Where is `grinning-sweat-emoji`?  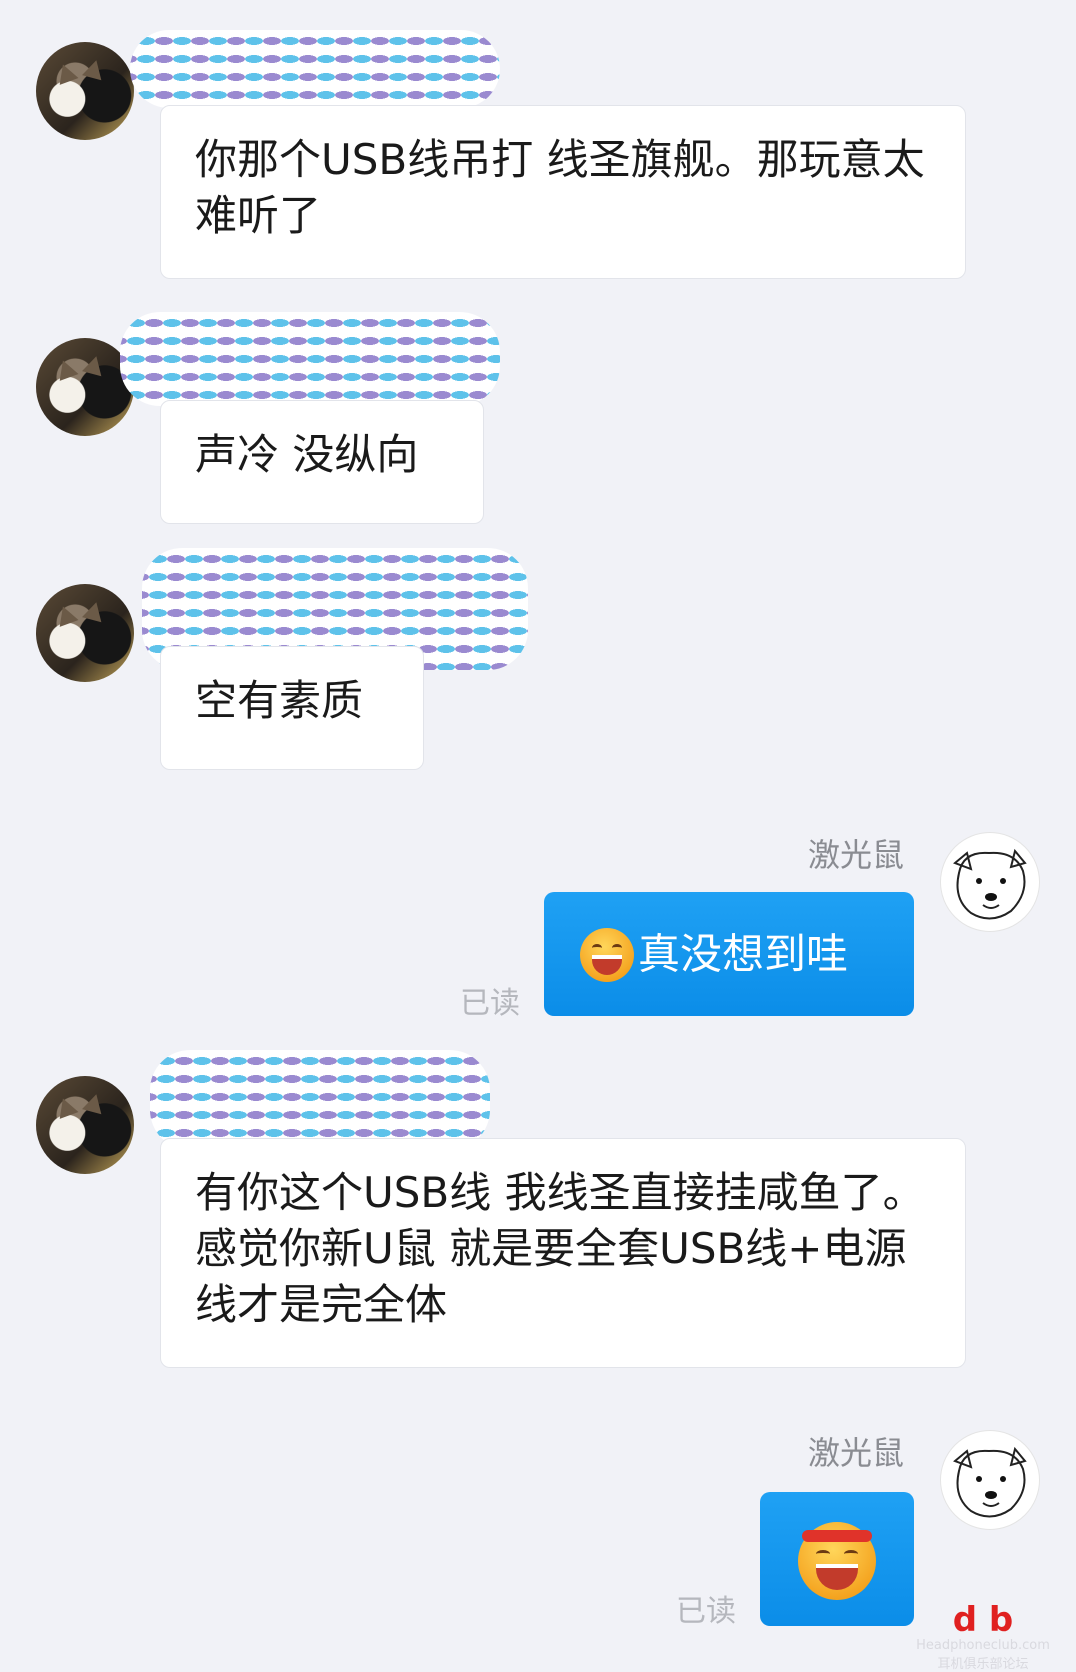 grinning-sweat-emoji is located at coordinates (607, 954).